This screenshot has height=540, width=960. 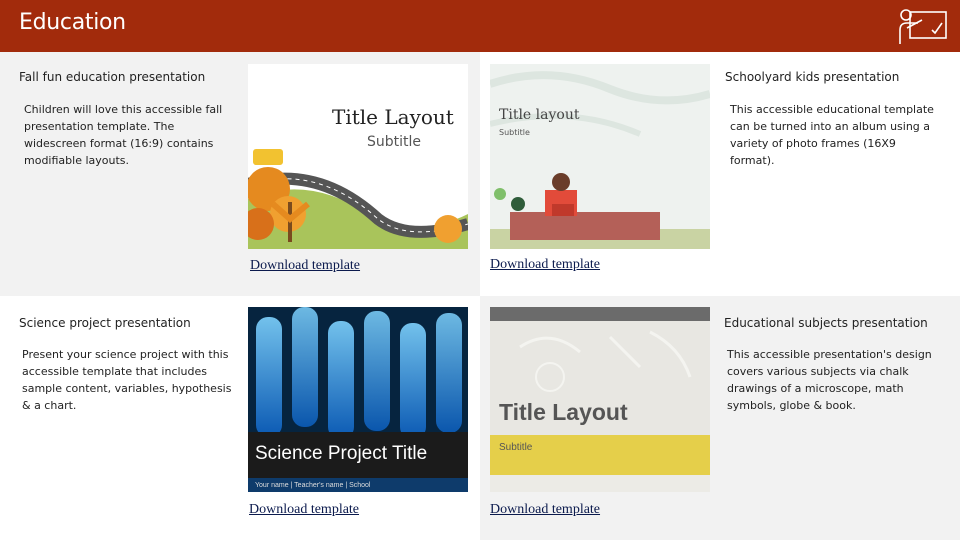 I want to click on page-title: Education, so click(x=72, y=22).